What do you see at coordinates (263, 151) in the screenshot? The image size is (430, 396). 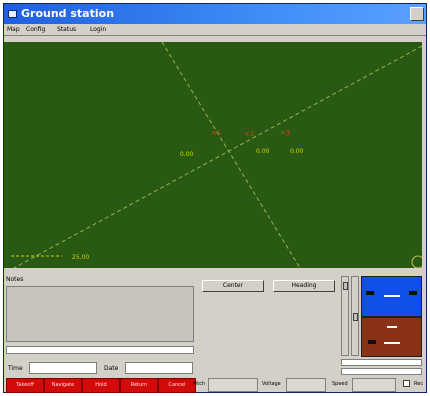 I see `map-label-2: 0.00` at bounding box center [263, 151].